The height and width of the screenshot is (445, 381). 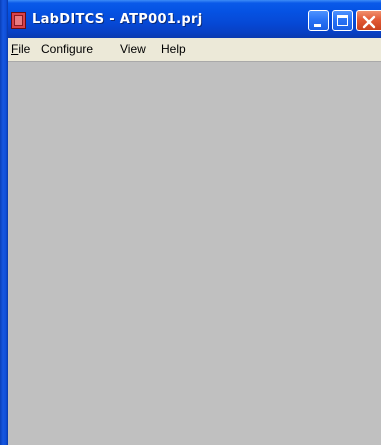 What do you see at coordinates (117, 19) in the screenshot?
I see `window-title: LabDITCS - ATP001.prj` at bounding box center [117, 19].